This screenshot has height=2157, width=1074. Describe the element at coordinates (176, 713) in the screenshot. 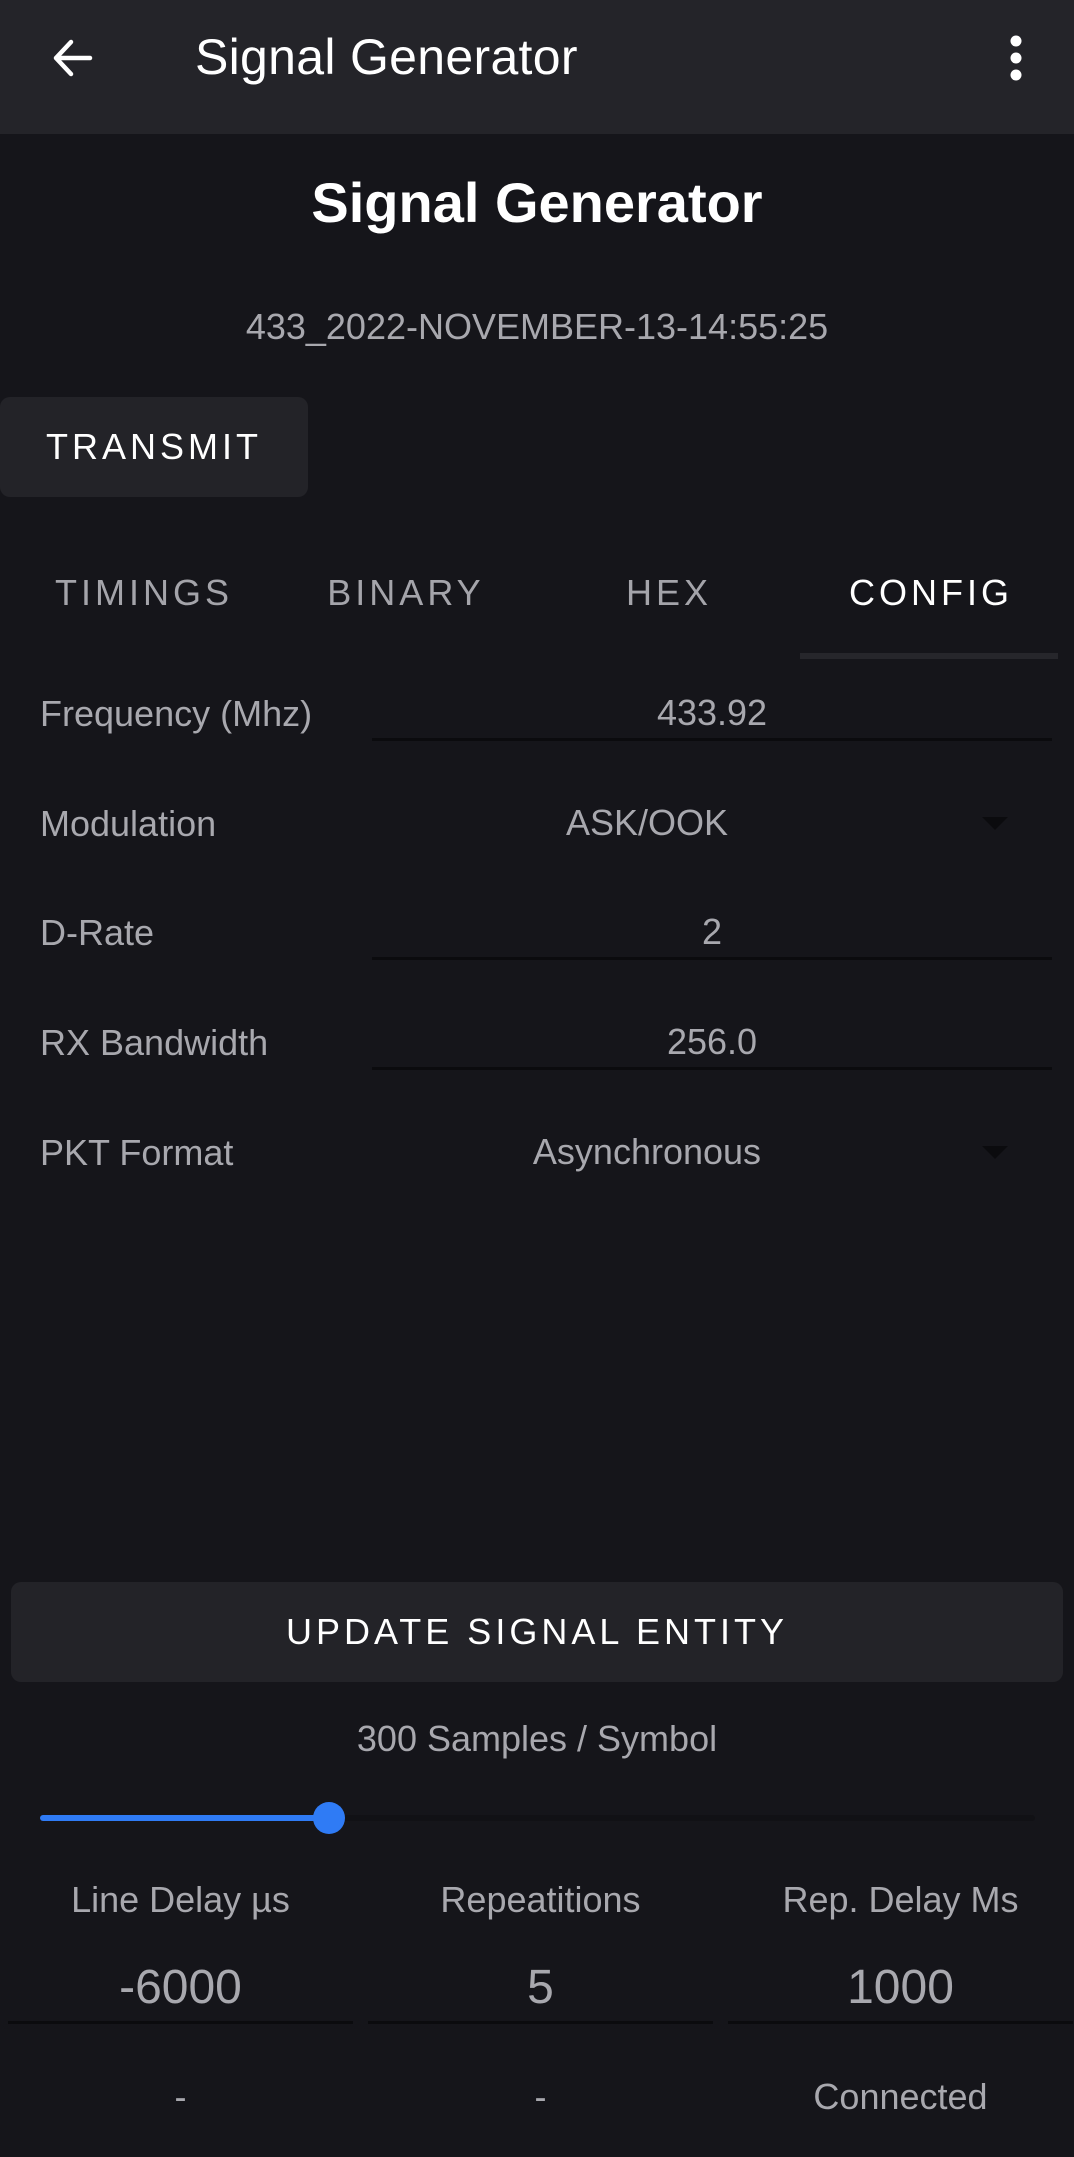

I see `frequency-label: Frequency (Mhz)` at that location.